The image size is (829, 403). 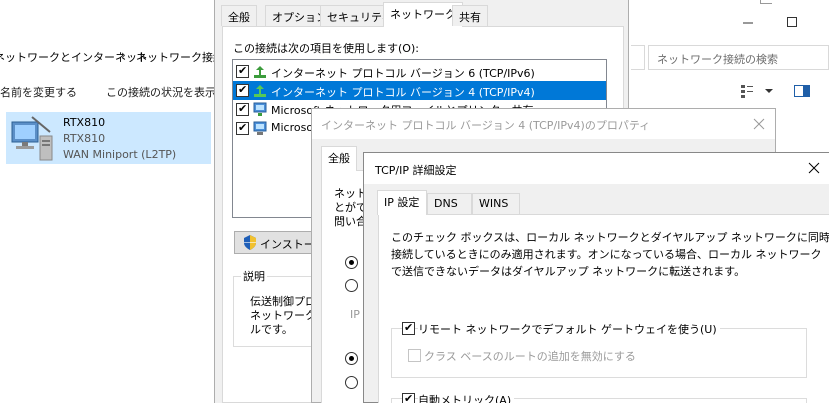 What do you see at coordinates (120, 154) in the screenshot?
I see `connection-adapter: WAN Miniport (L2TP)` at bounding box center [120, 154].